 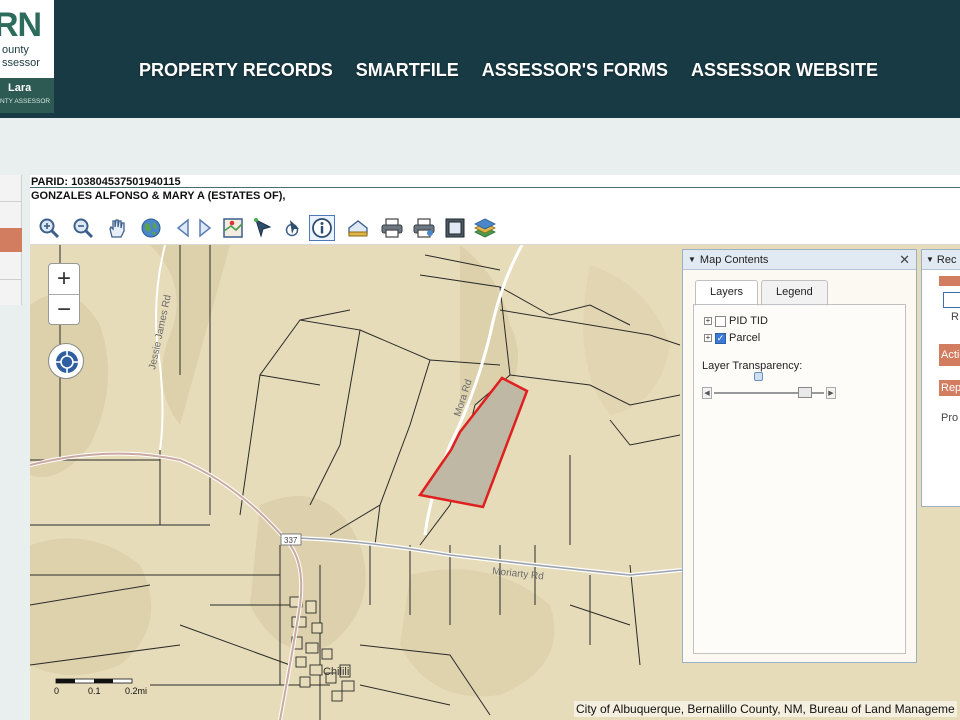 I want to click on zoom-control: + −, so click(x=64, y=294).